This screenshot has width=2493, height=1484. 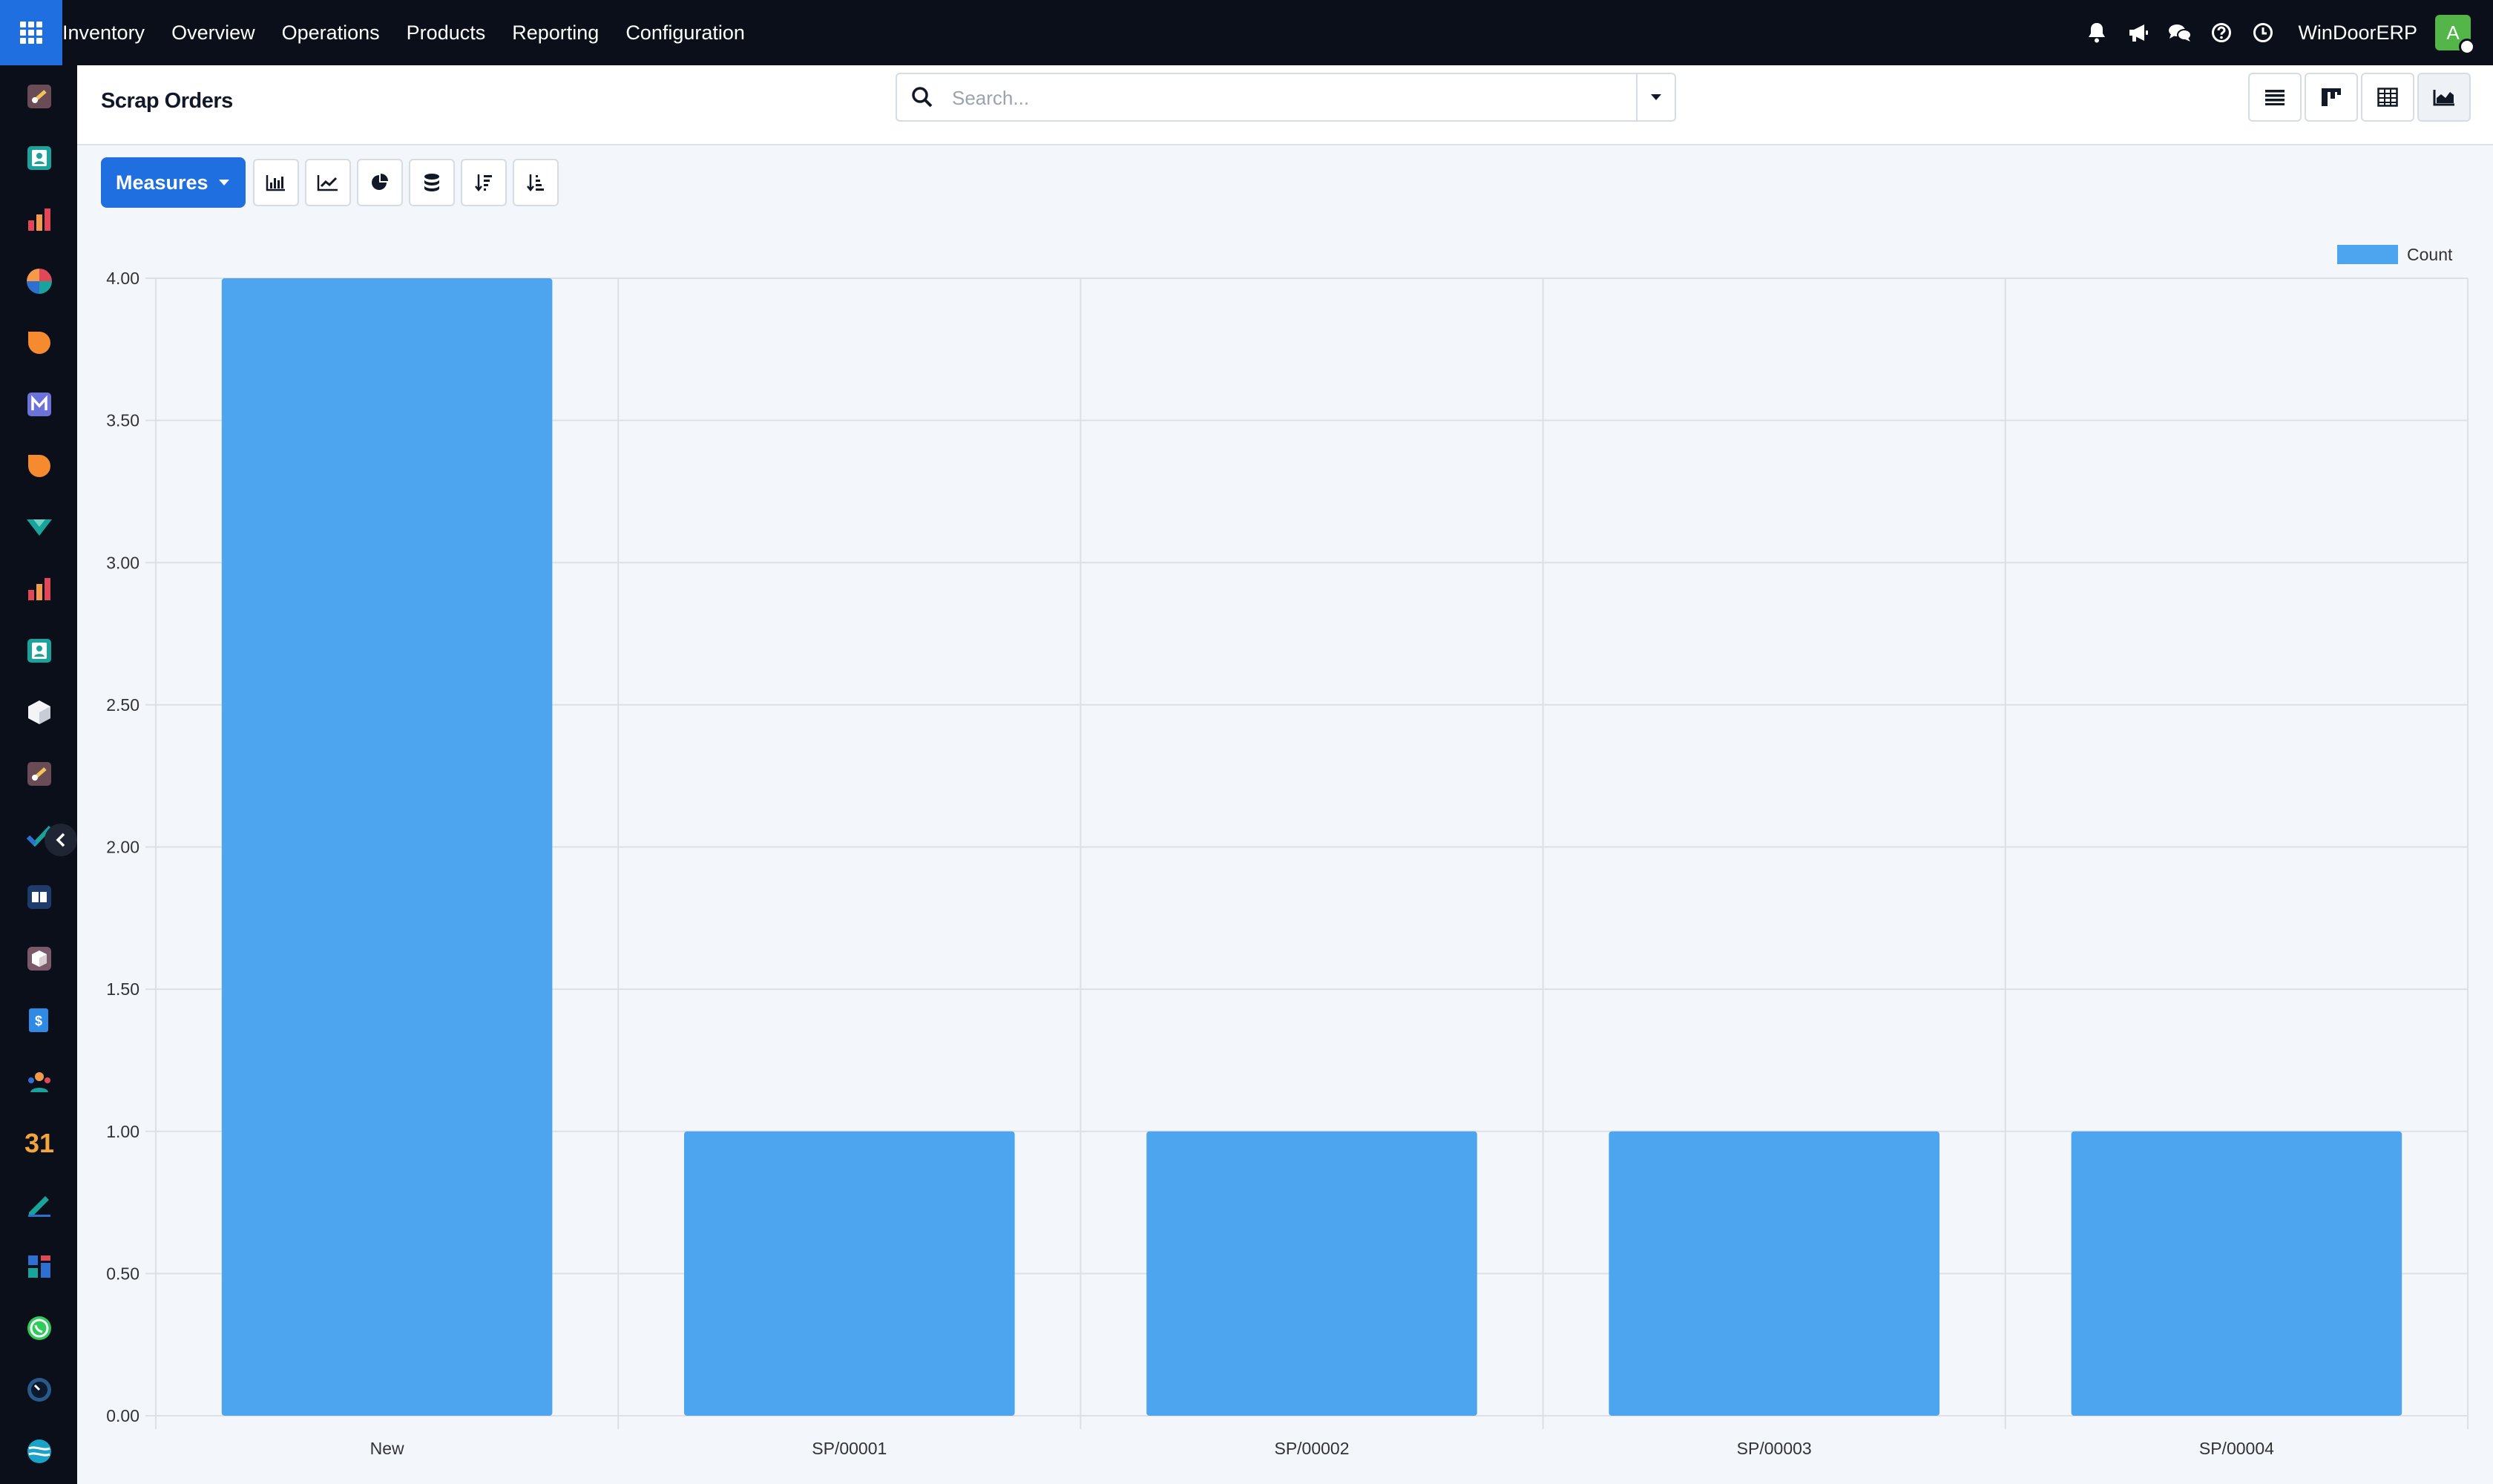 I want to click on control-panel: Scrap Orders, so click(x=1285, y=105).